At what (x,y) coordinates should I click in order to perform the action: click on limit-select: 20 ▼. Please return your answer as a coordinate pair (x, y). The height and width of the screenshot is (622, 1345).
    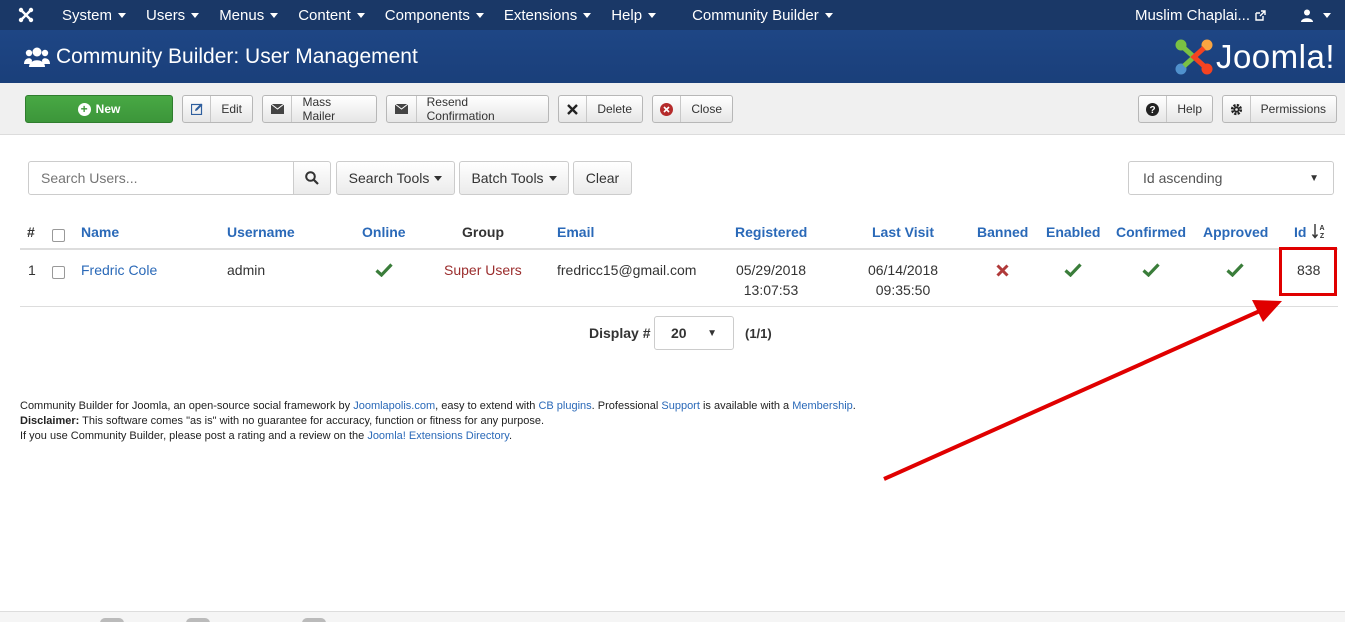
    Looking at the image, I should click on (694, 333).